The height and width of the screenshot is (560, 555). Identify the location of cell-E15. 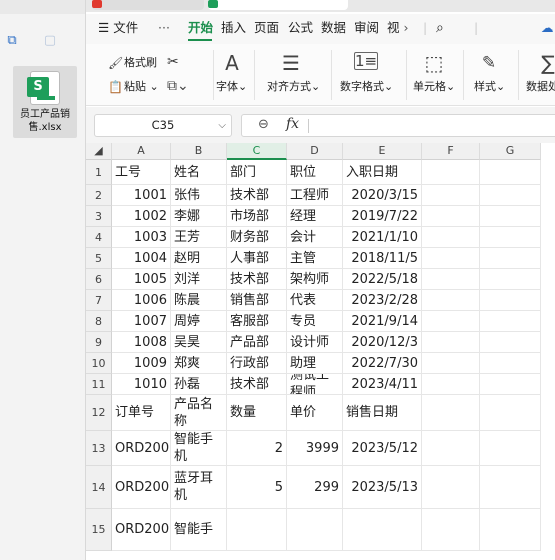
(382, 530).